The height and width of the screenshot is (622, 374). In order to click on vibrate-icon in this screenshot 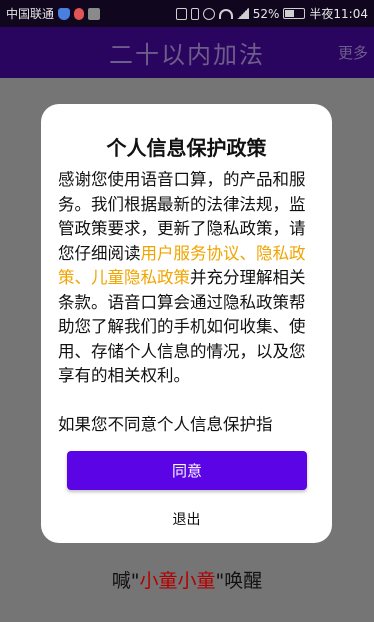, I will do `click(194, 13)`.